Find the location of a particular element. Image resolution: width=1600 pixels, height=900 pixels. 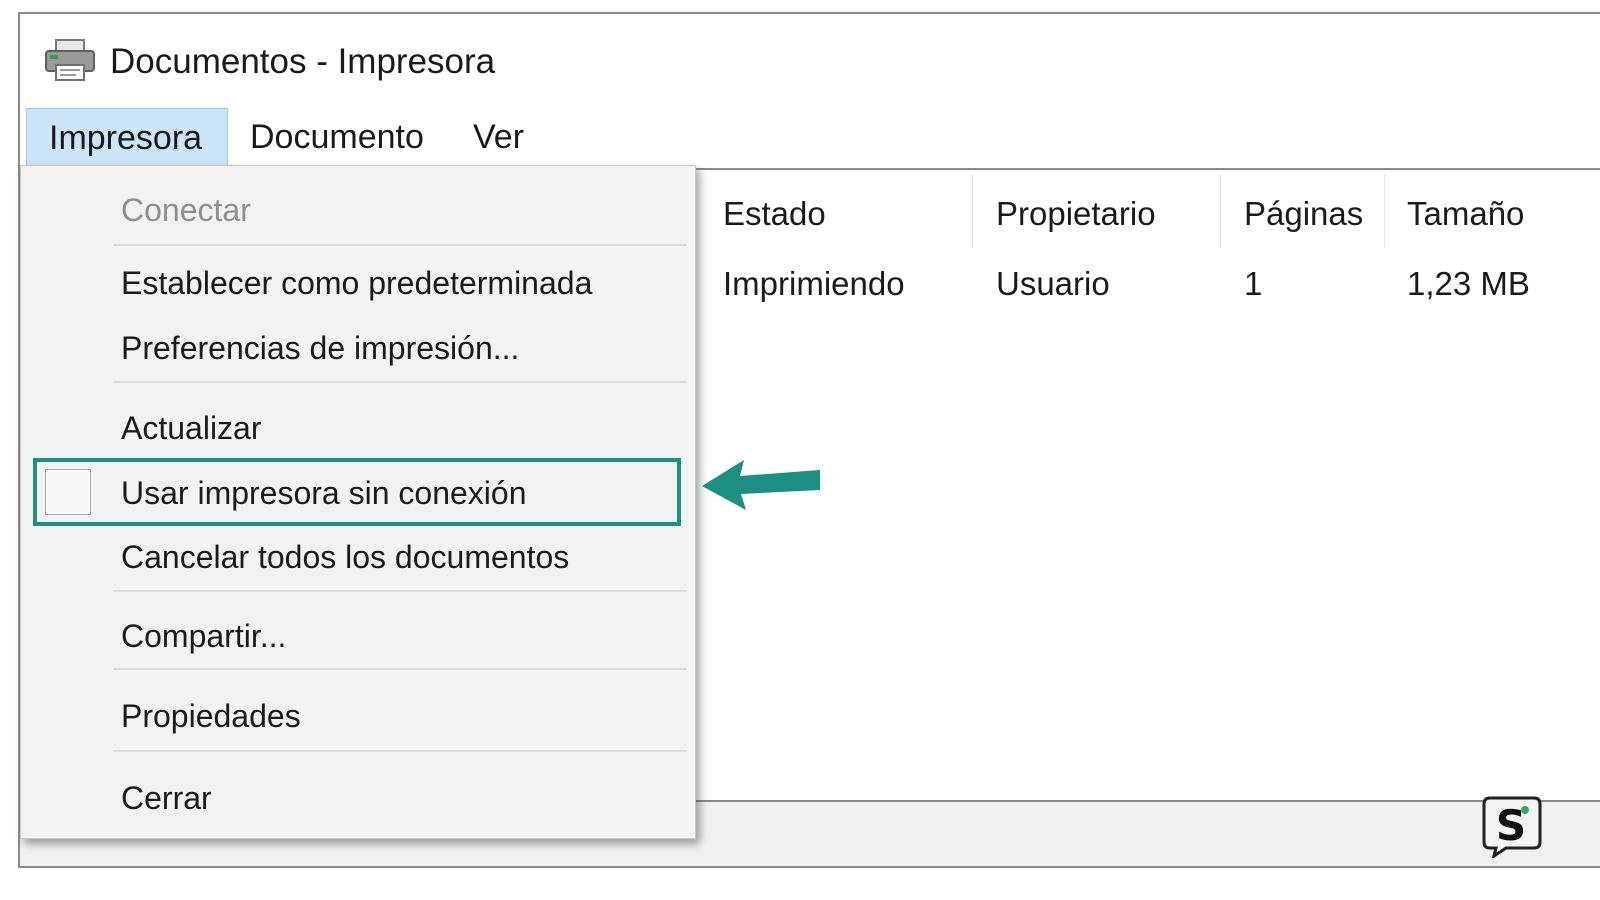

menu-item-establecer-predeterminada: Establecer como predeterminada is located at coordinates (356, 283).